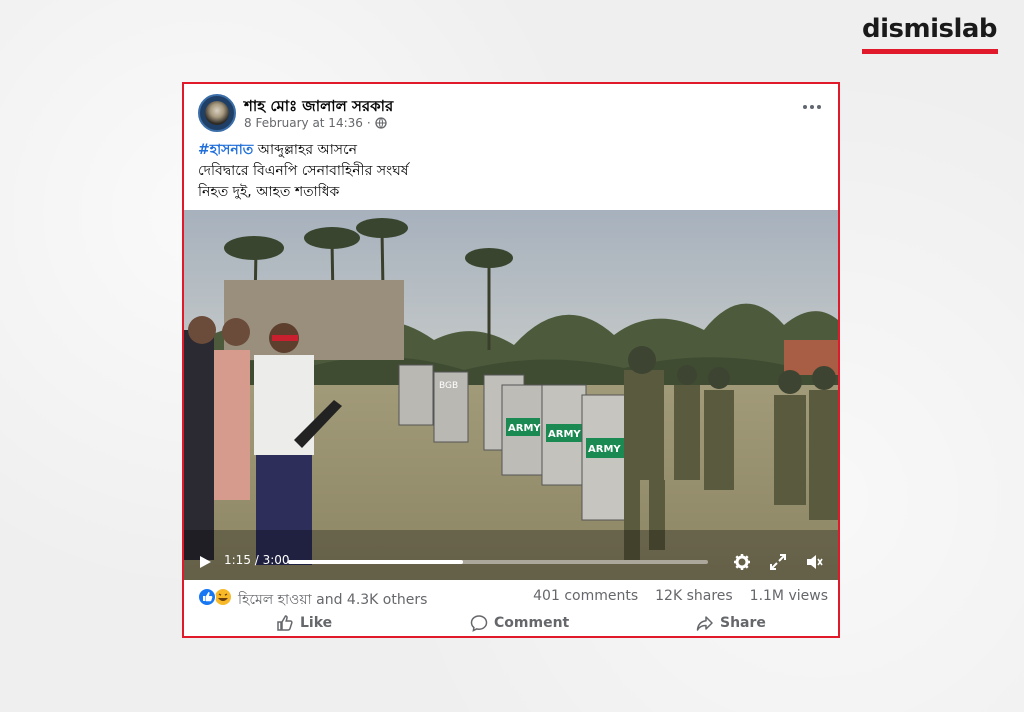 The image size is (1024, 712). Describe the element at coordinates (257, 560) in the screenshot. I see `video-time: 1:15 / 3:00` at that location.